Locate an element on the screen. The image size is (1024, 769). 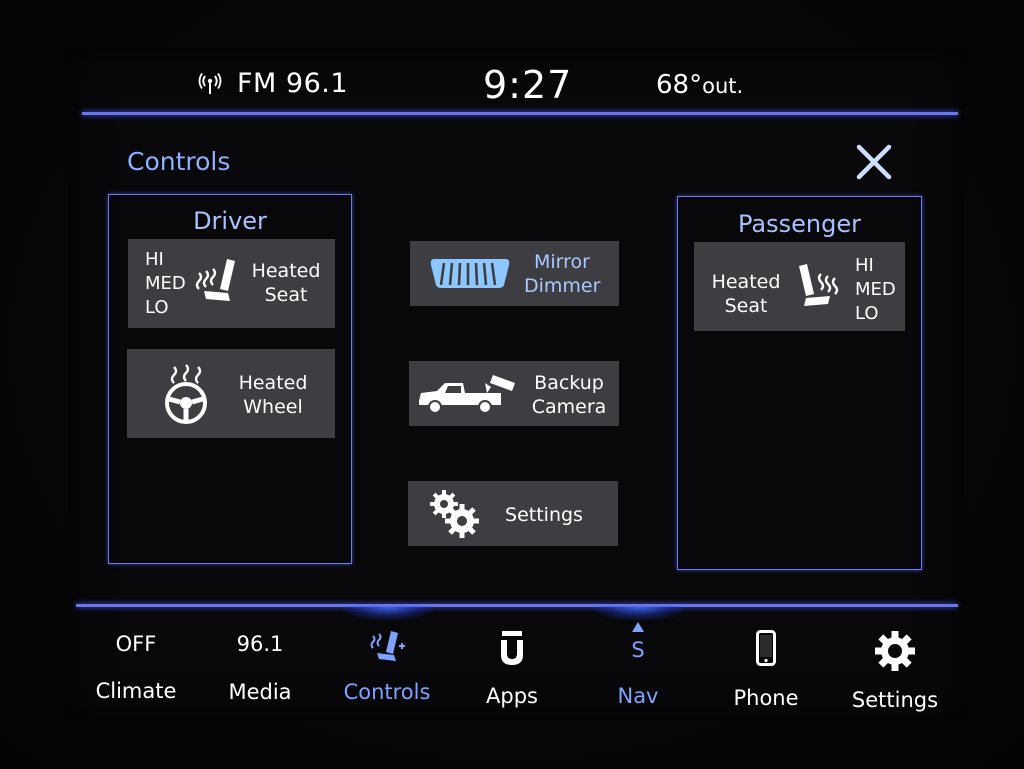
backup-camera-button: Backup Camera is located at coordinates (514, 393).